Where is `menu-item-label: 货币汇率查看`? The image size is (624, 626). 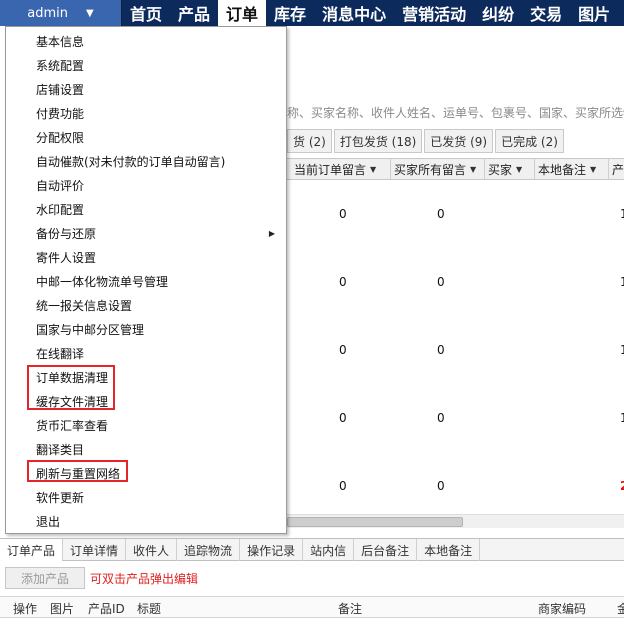
menu-item-label: 货币汇率查看 is located at coordinates (72, 426).